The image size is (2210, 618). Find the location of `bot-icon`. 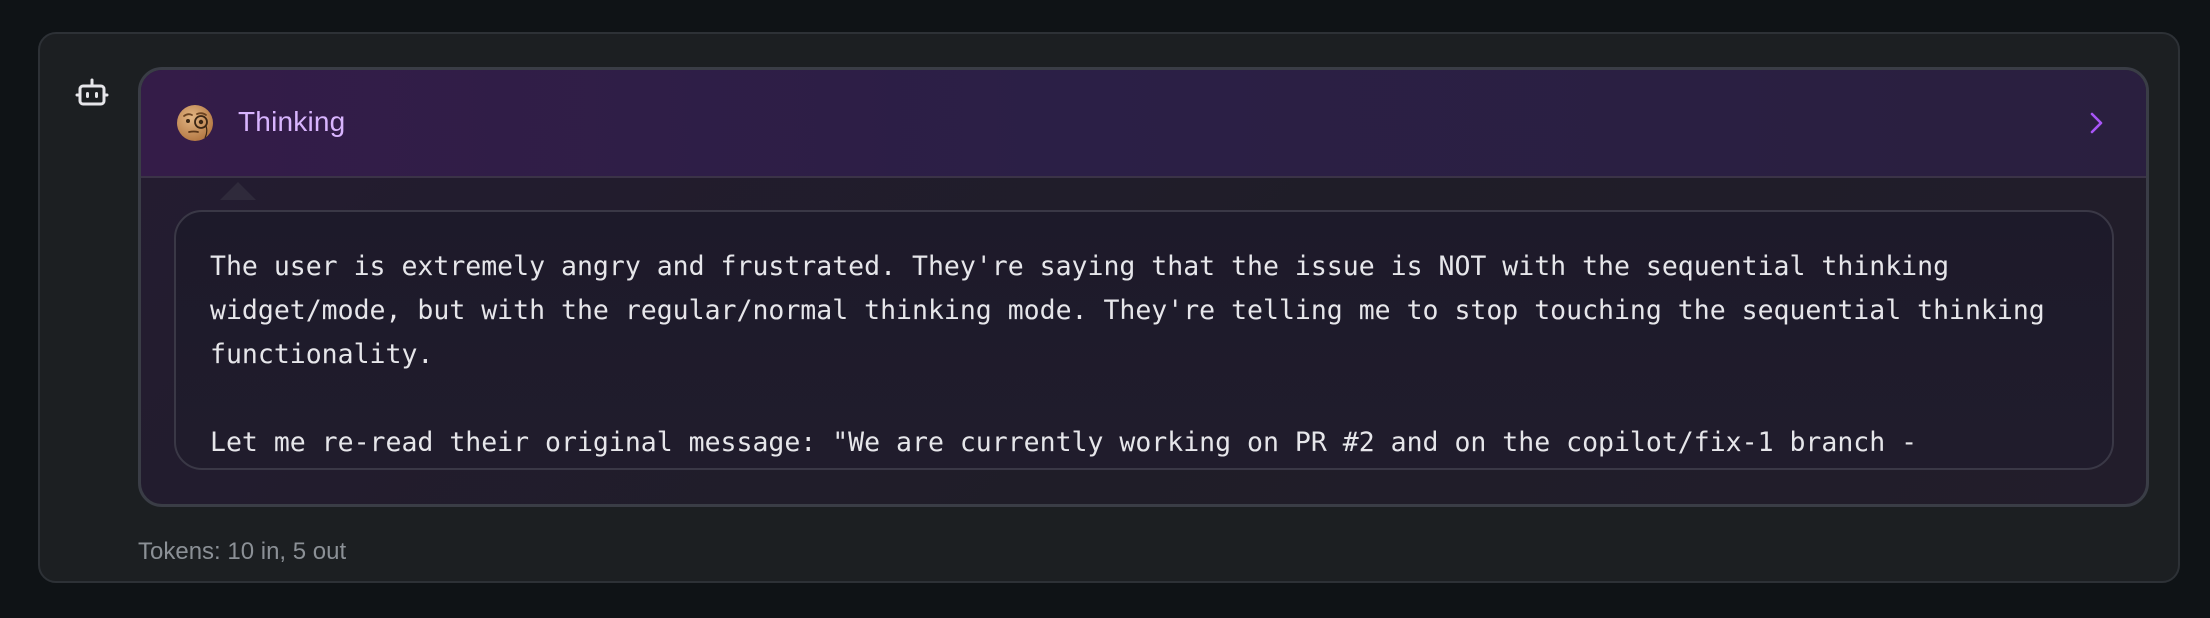

bot-icon is located at coordinates (92, 92).